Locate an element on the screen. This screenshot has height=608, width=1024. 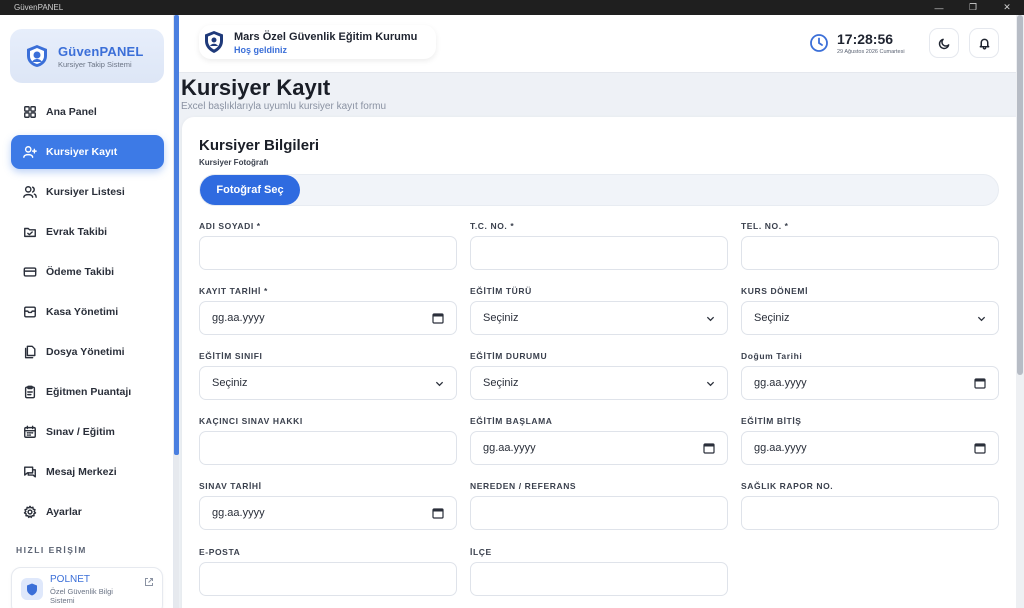
polnet-title: POLNET is located at coordinates (70, 579).